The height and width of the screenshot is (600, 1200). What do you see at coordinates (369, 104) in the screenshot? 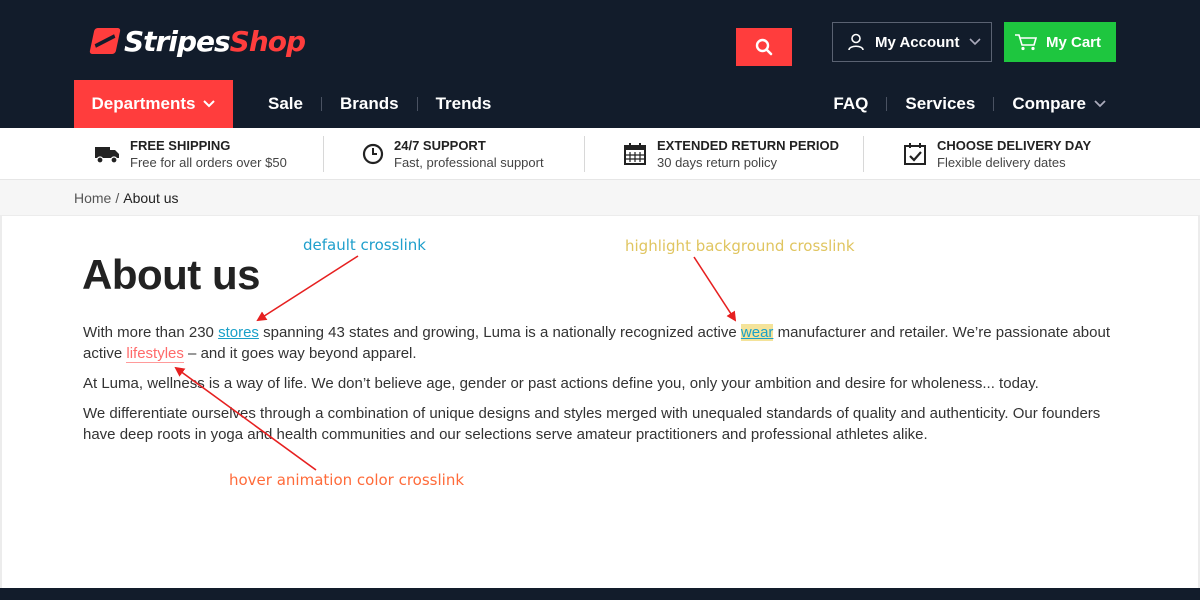
I see `nav-item-brands: Brands` at bounding box center [369, 104].